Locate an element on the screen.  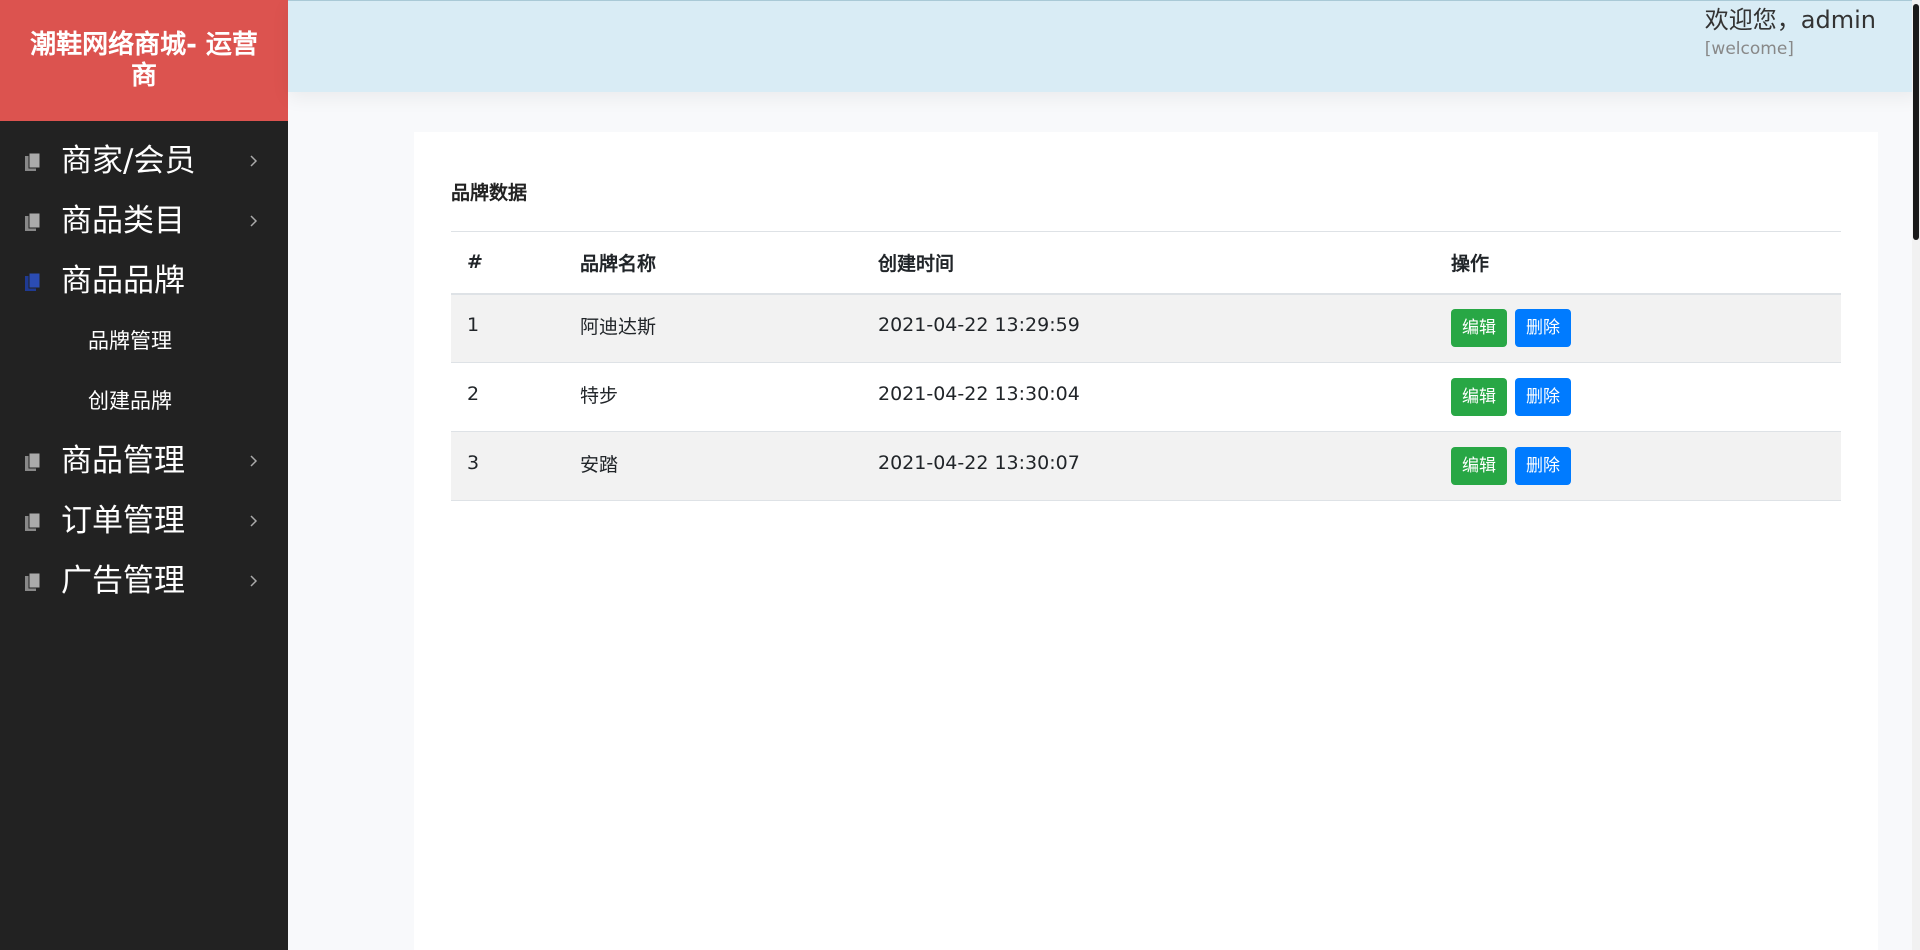
cell-brand-name: 安踏 is located at coordinates (599, 464).